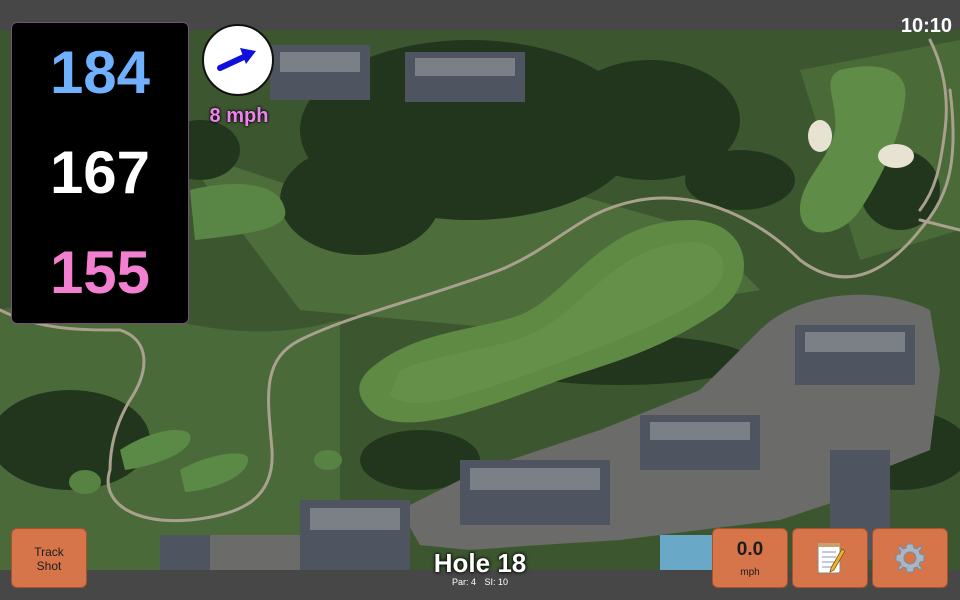 The width and height of the screenshot is (960, 600). What do you see at coordinates (100, 272) in the screenshot?
I see `distance-front: 155` at bounding box center [100, 272].